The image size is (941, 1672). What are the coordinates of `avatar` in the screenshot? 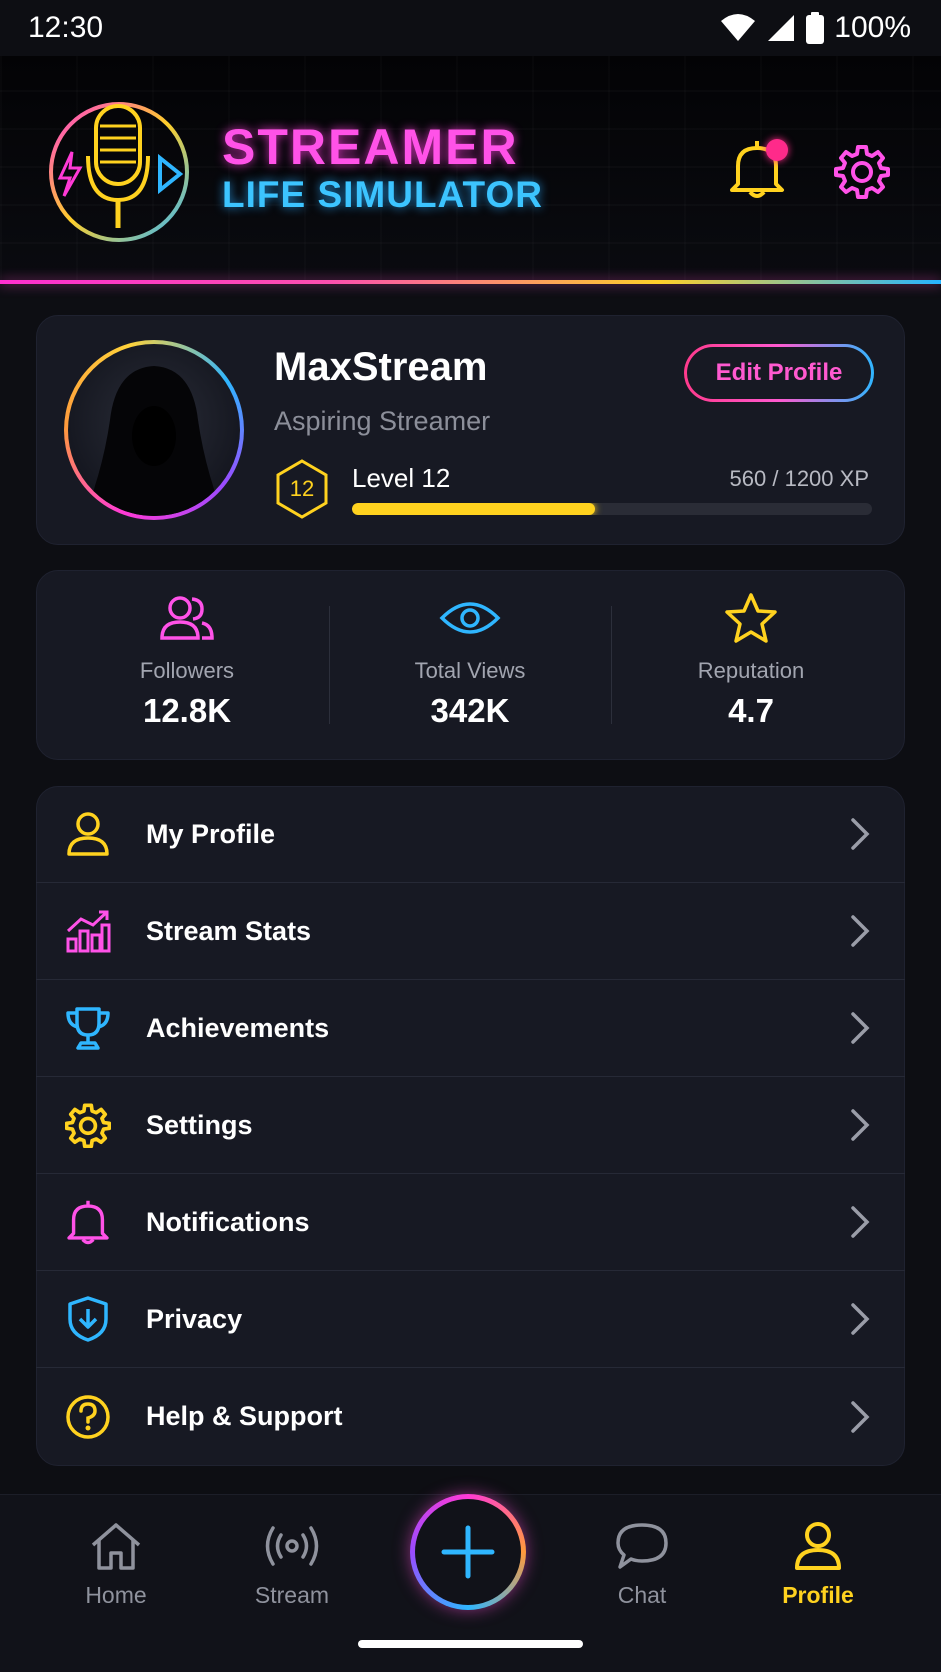 It's located at (154, 430).